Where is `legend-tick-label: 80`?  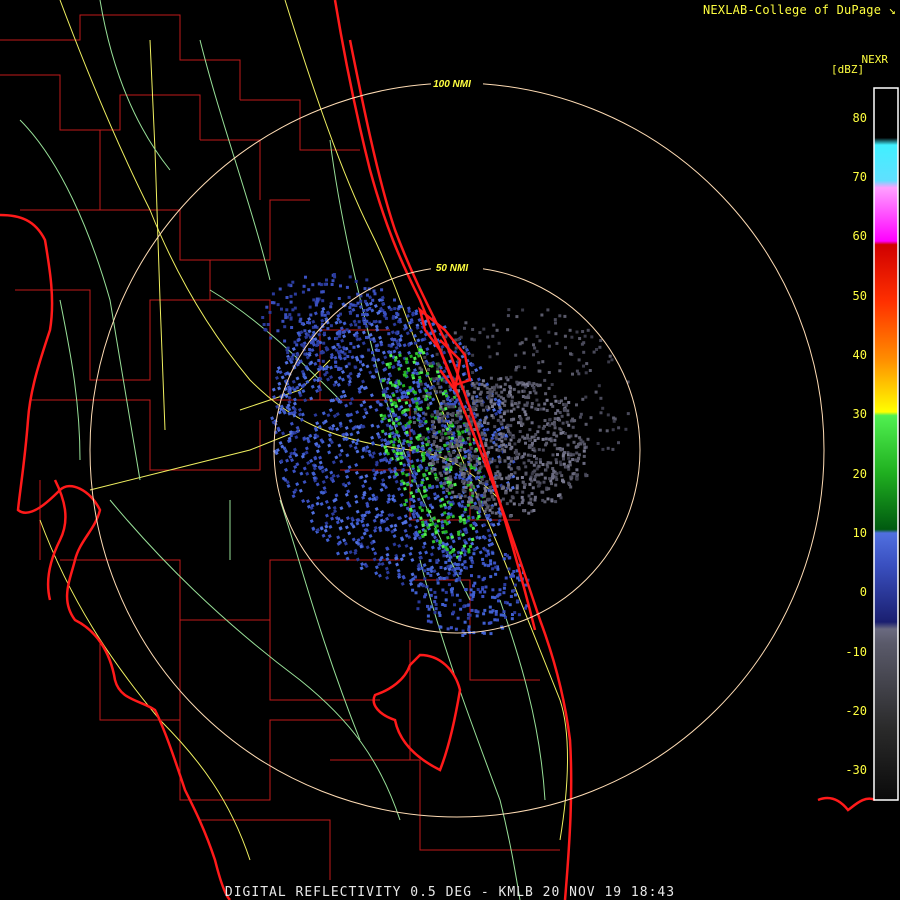
legend-tick-label: 80 is located at coordinates (859, 117).